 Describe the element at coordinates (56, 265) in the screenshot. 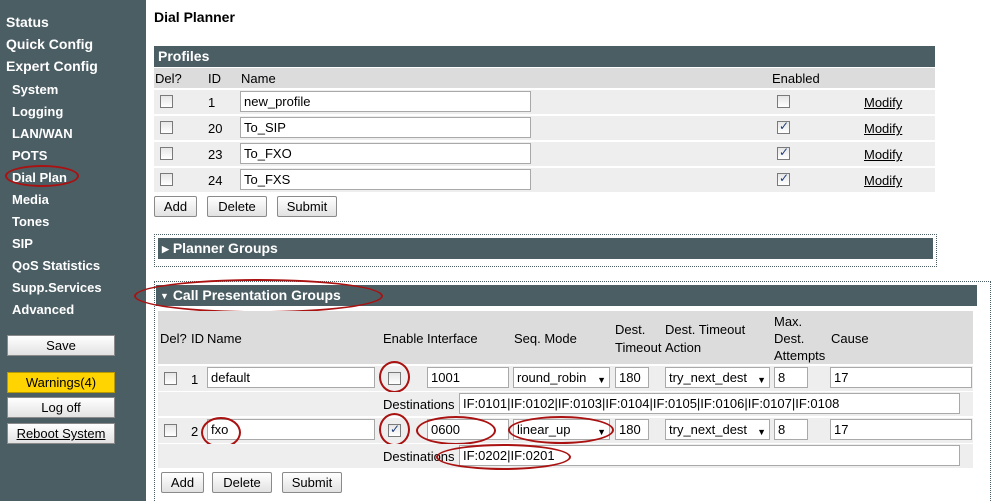

I see `sidebar-item-qos-statistics: QoS Statistics` at that location.